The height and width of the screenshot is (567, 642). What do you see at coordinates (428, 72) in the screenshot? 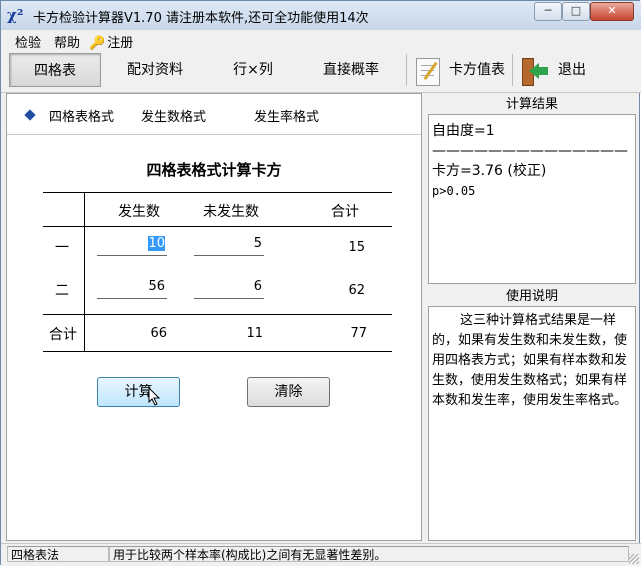
I see `document-icon` at bounding box center [428, 72].